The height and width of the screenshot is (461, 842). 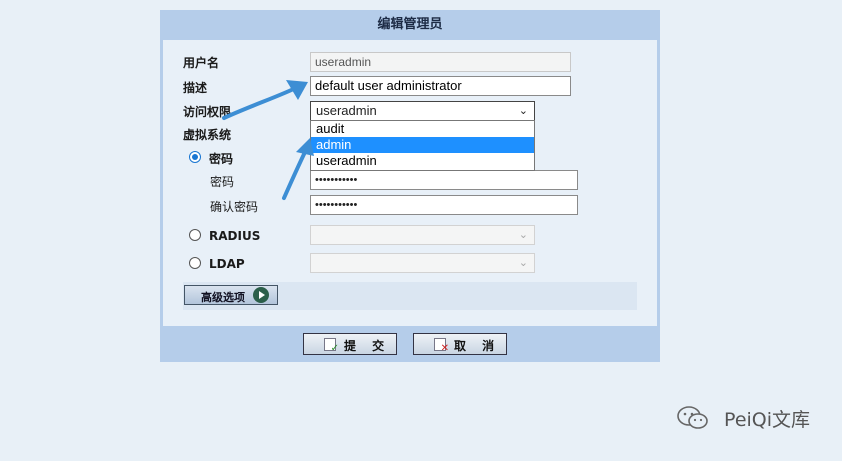 I want to click on arrow-to-description, so click(x=265, y=100).